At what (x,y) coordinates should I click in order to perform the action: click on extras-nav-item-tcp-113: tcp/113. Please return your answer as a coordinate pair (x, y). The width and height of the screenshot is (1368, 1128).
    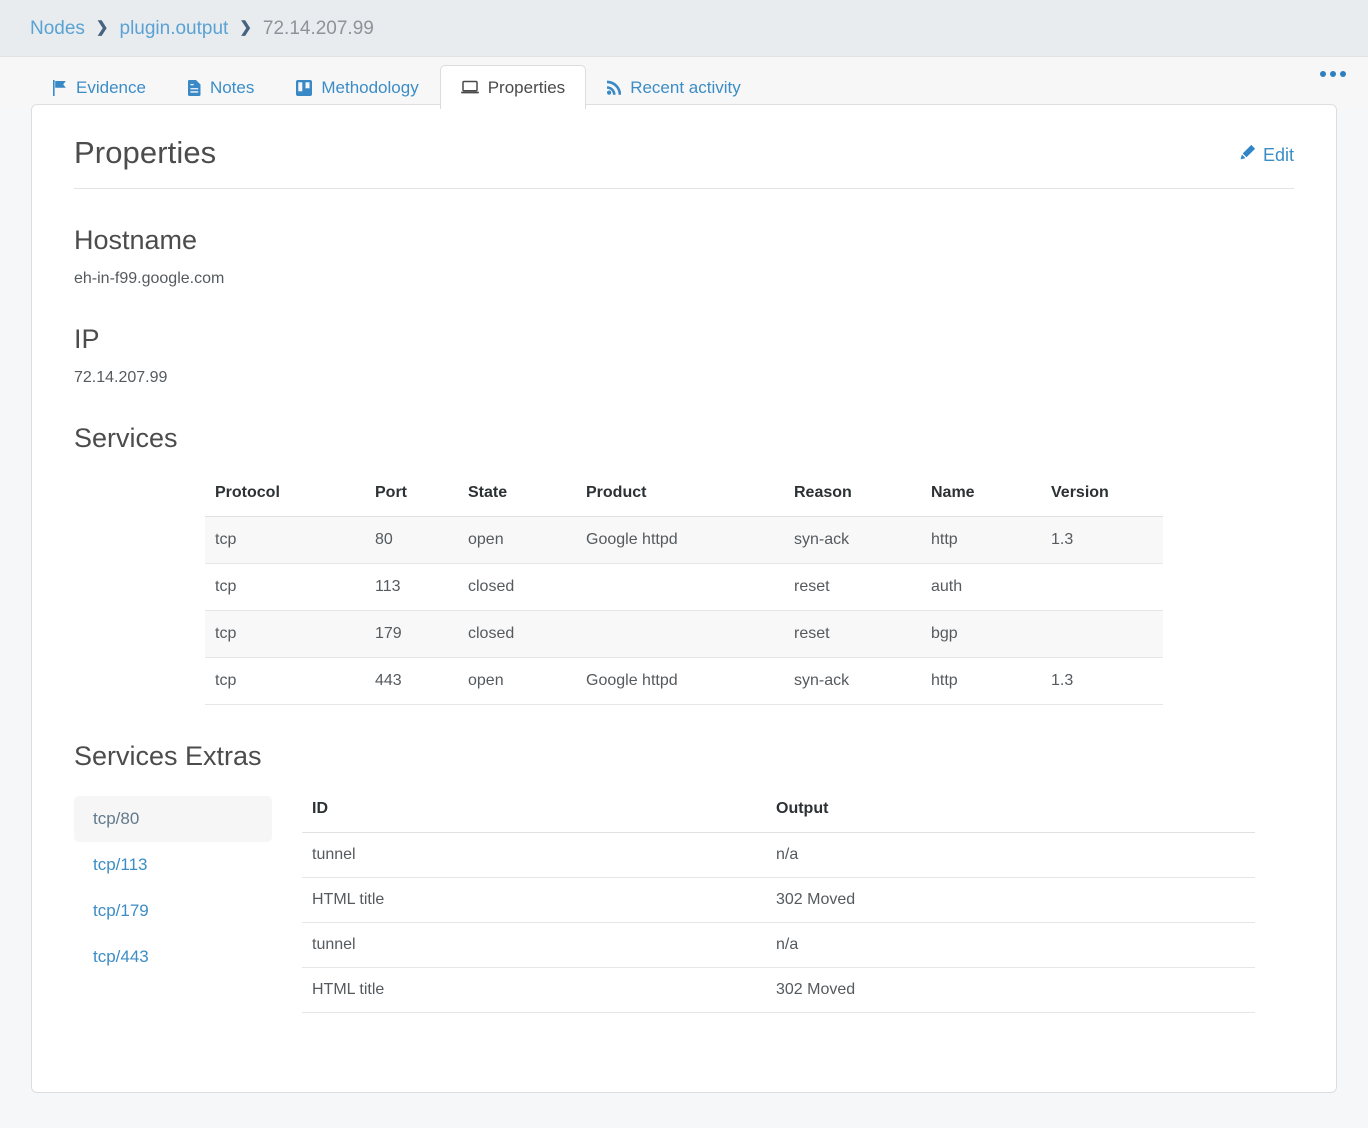
    Looking at the image, I should click on (173, 865).